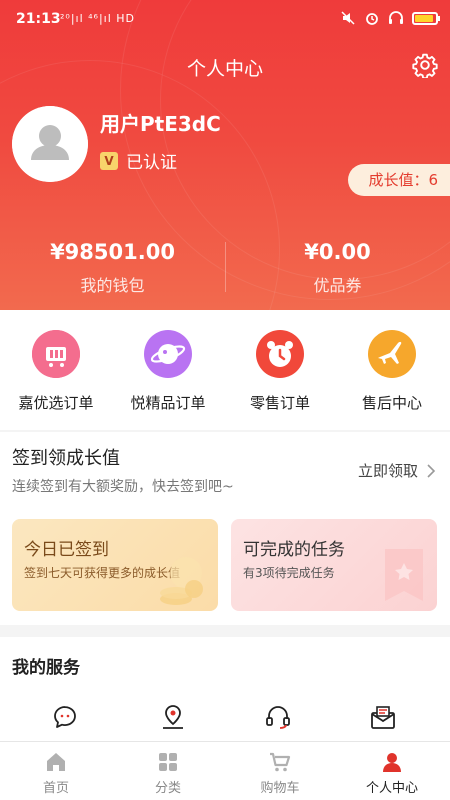 This screenshot has height=800, width=450. Describe the element at coordinates (181, 581) in the screenshot. I see `coins-icon` at that location.